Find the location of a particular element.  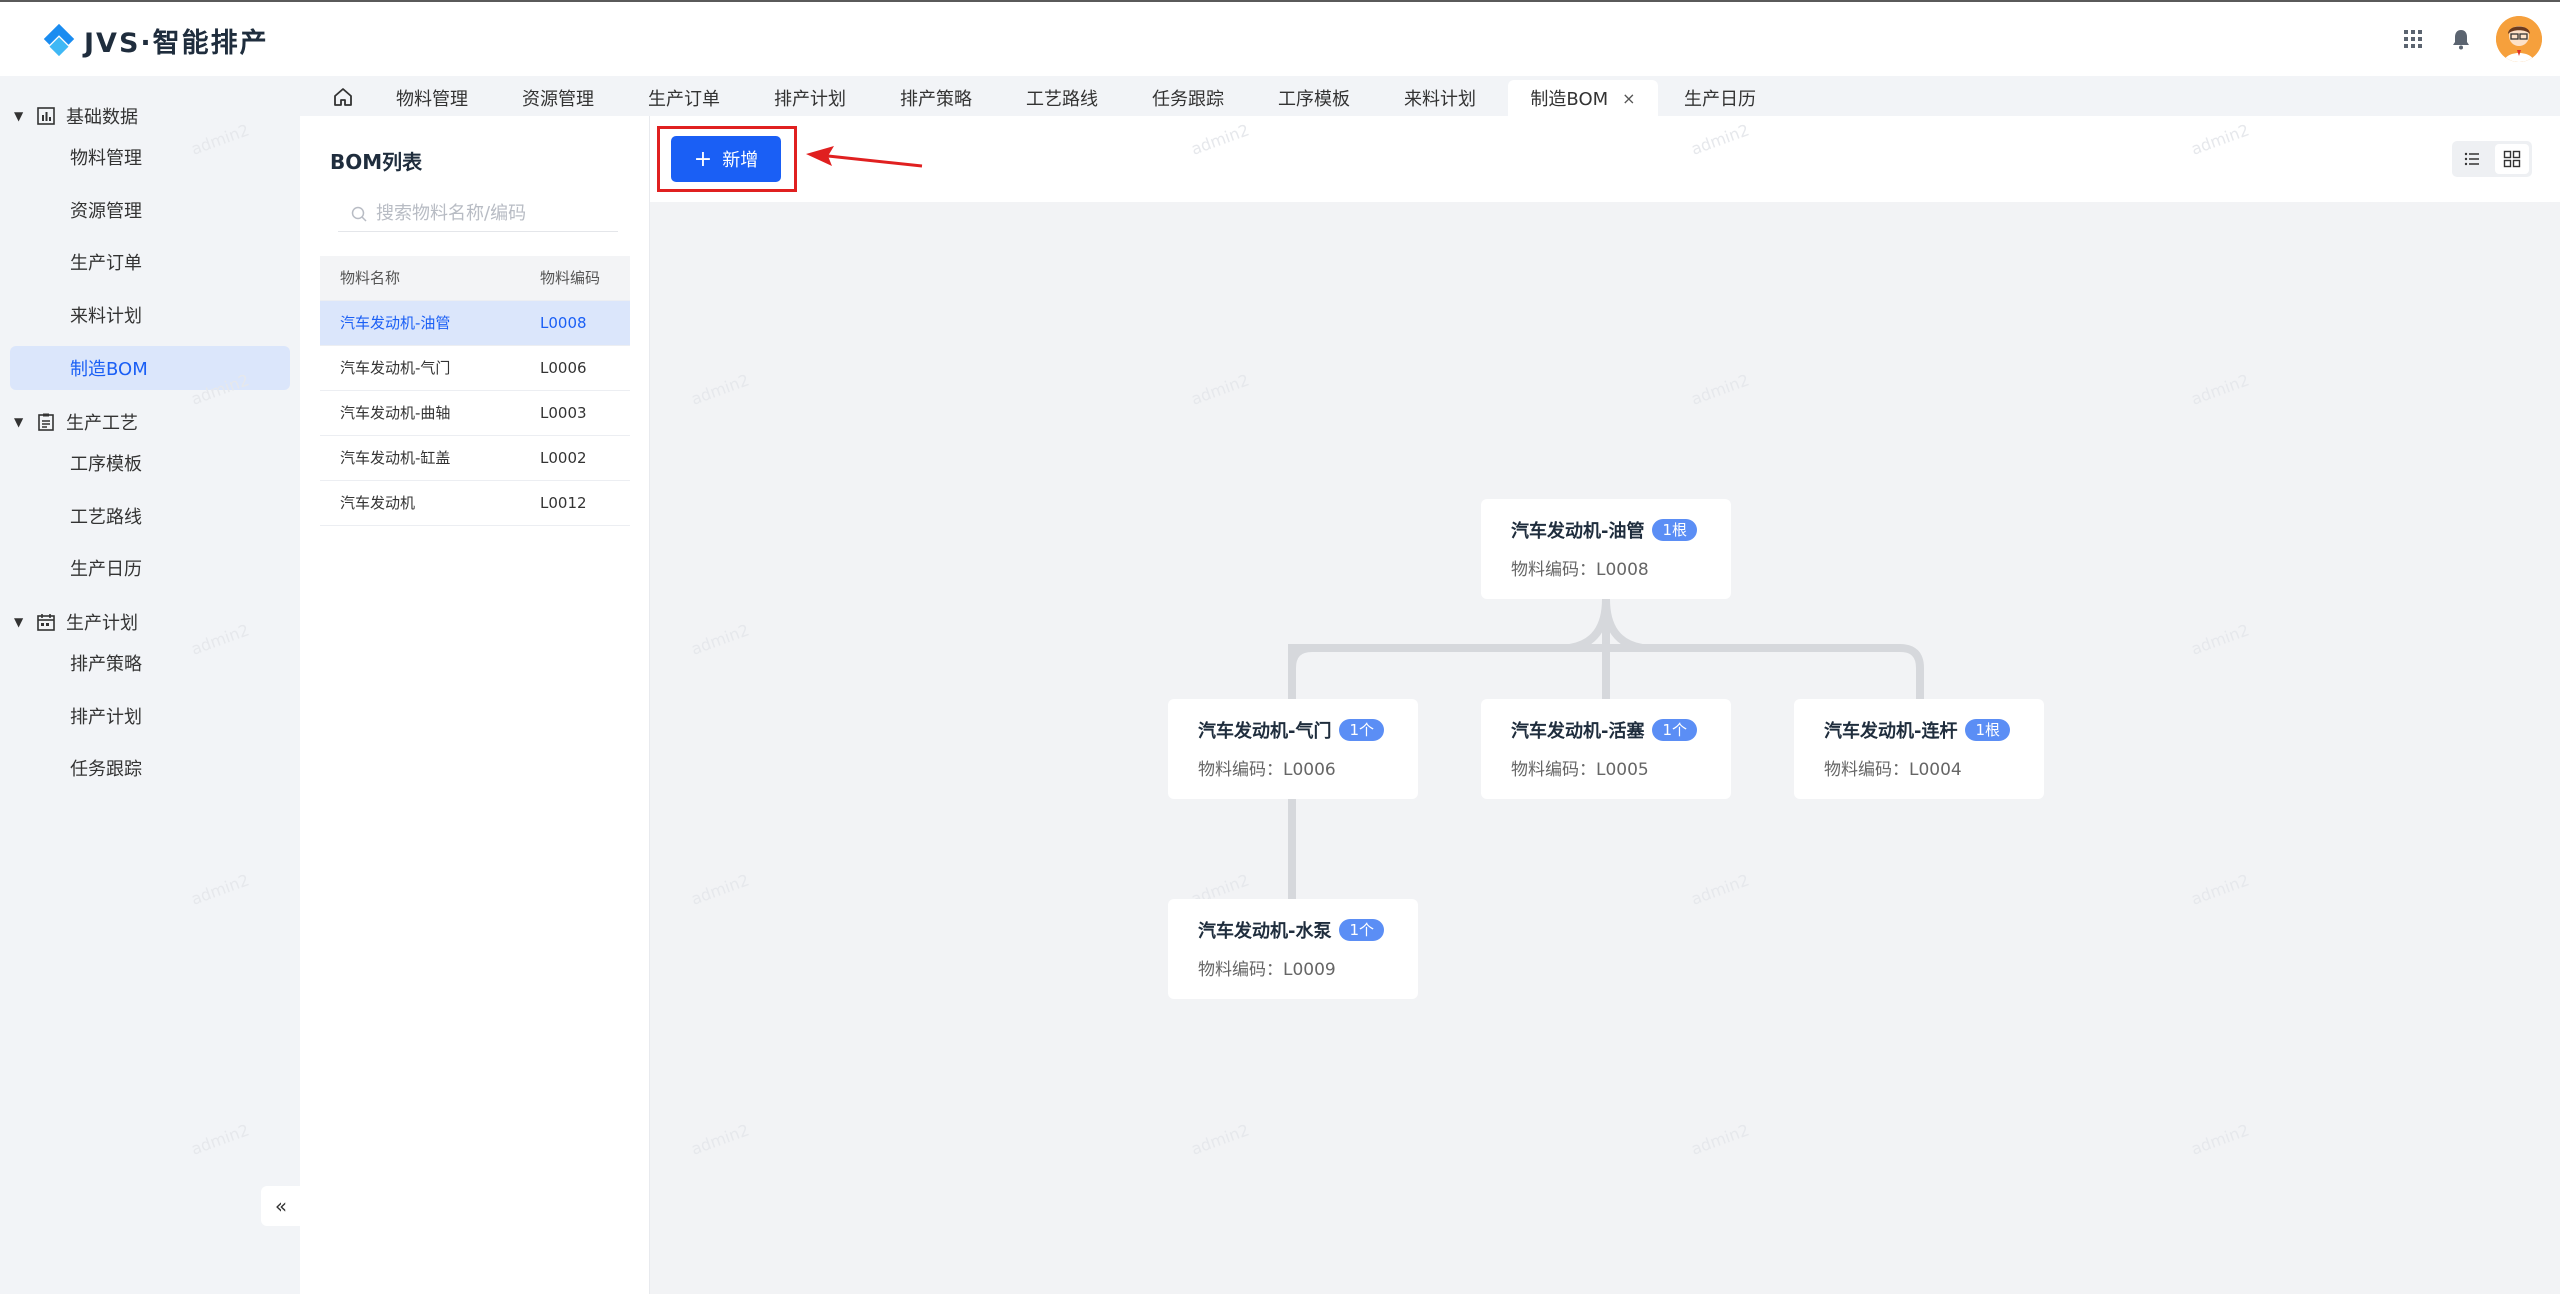

sidebar-item-manufacturing-bom: 制造BOM is located at coordinates (150, 368).